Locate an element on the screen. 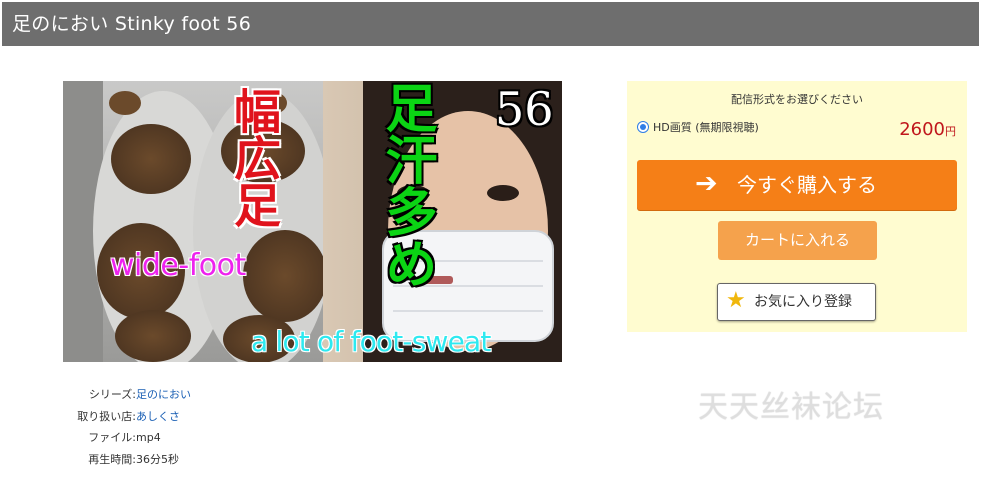 This screenshot has width=981, height=478. watermark: 天天丝袜论坛 is located at coordinates (791, 407).